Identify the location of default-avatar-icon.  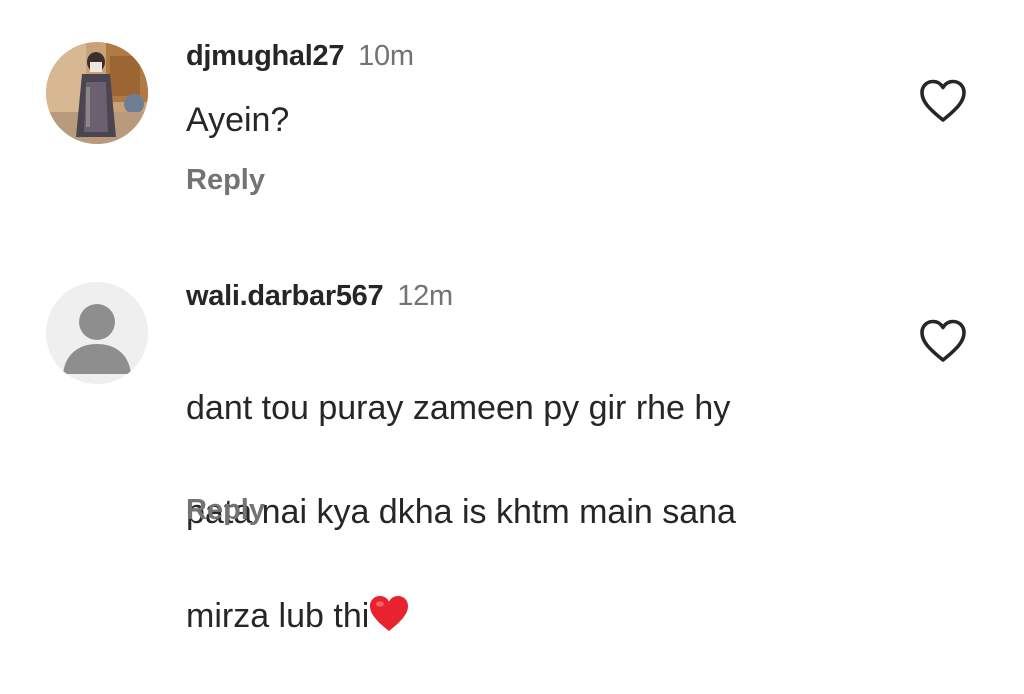
(97, 333).